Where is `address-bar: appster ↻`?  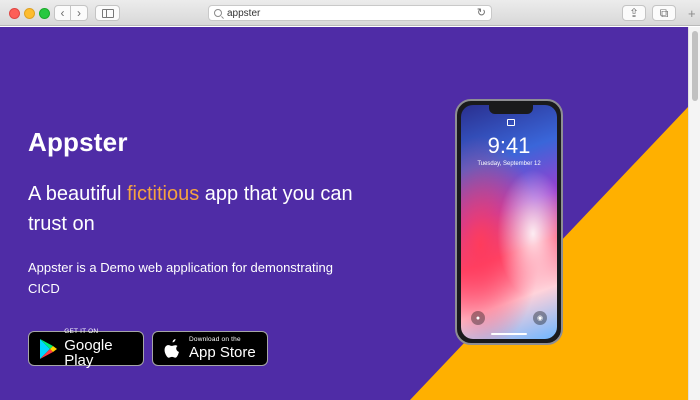 address-bar: appster ↻ is located at coordinates (350, 13).